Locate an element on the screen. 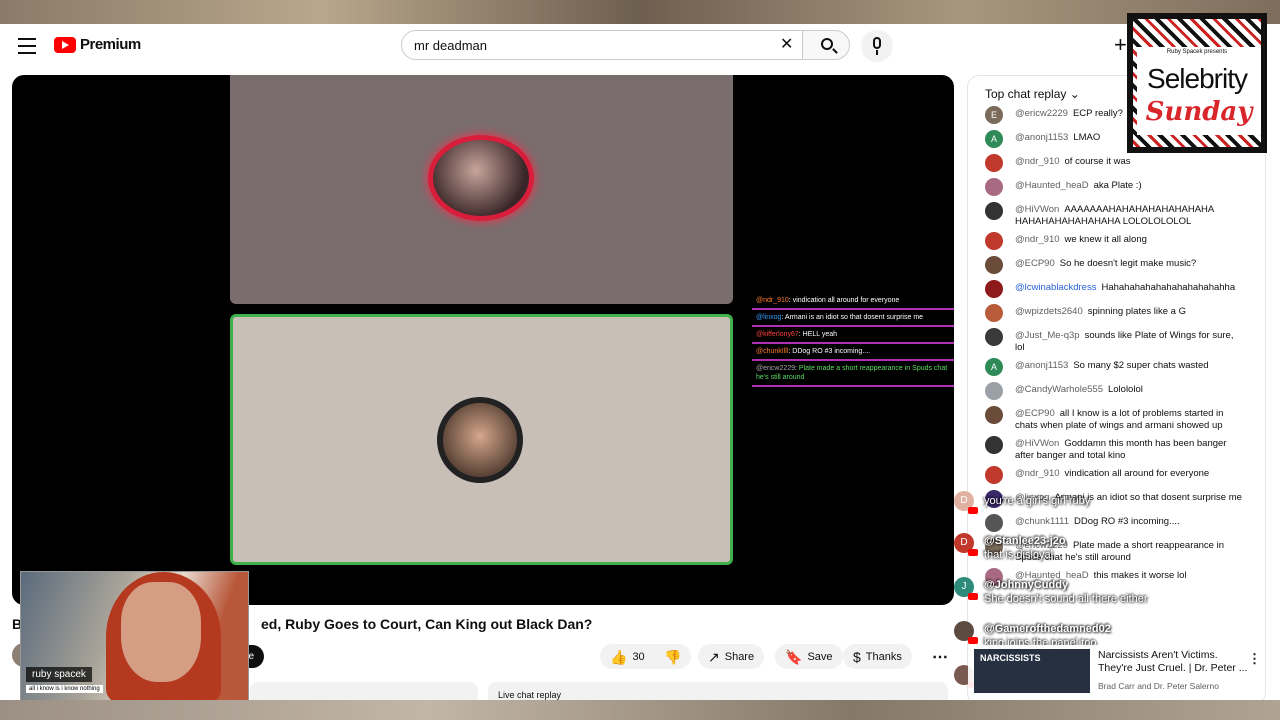 The width and height of the screenshot is (1280, 720). selebrity-sunday-sticker: Ruby Spacek presents Selebrity Sunday is located at coordinates (1197, 83).